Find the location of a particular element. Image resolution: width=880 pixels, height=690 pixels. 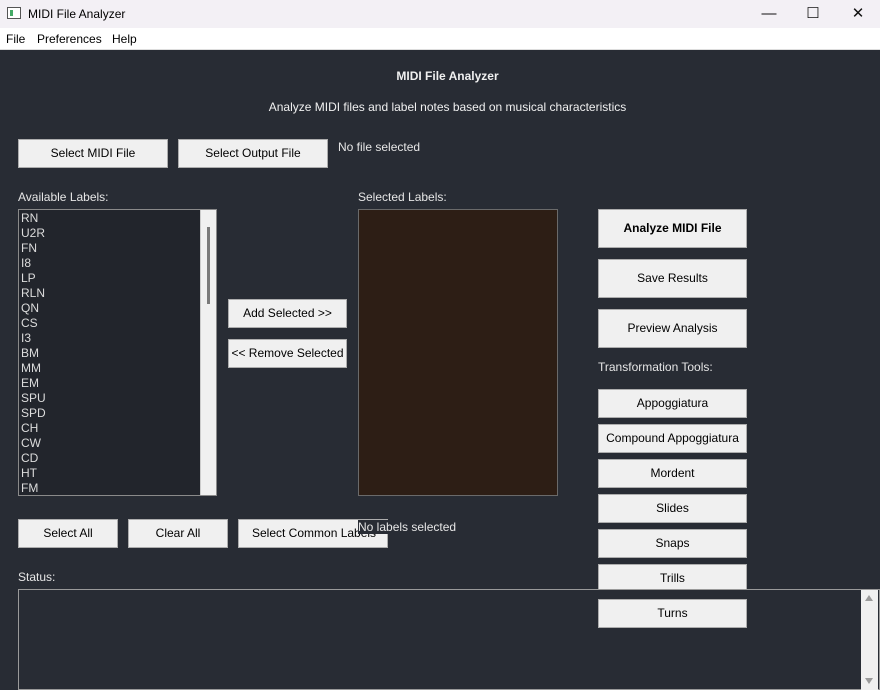

list-item: CH is located at coordinates (33, 428).